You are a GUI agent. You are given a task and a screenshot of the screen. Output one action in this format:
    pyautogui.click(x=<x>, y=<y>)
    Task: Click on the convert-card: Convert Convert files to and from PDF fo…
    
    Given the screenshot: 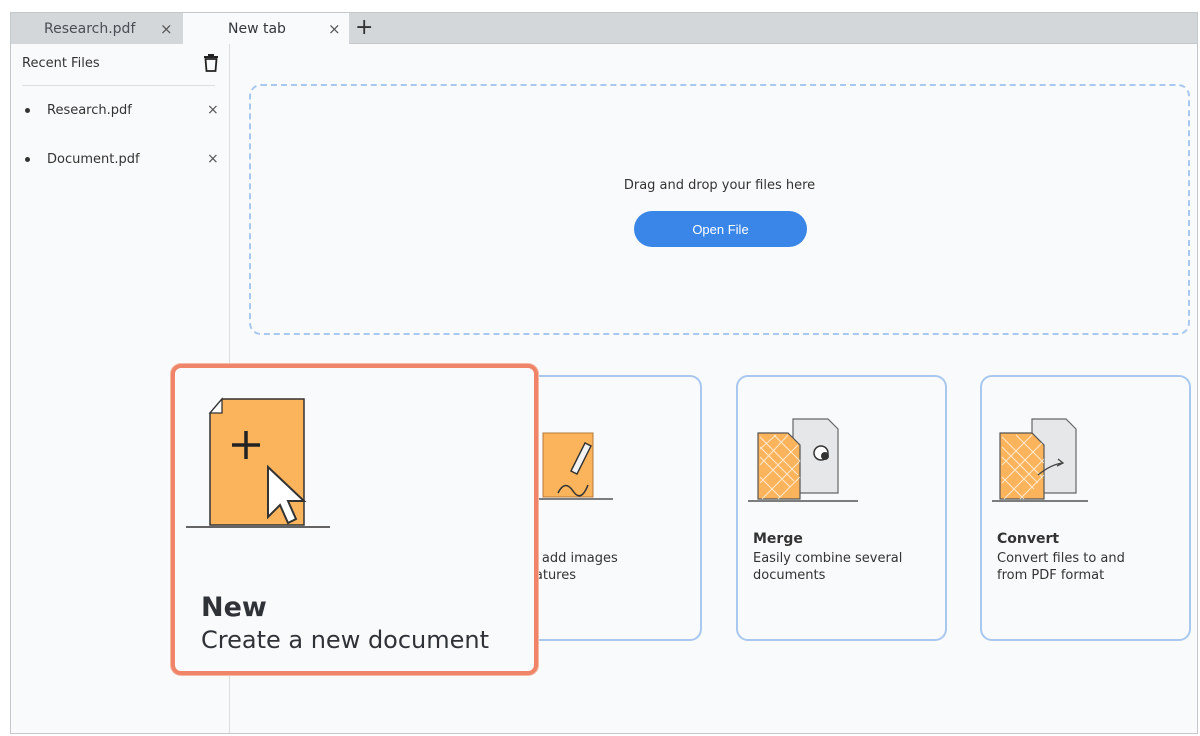 What is the action you would take?
    pyautogui.click(x=1085, y=508)
    